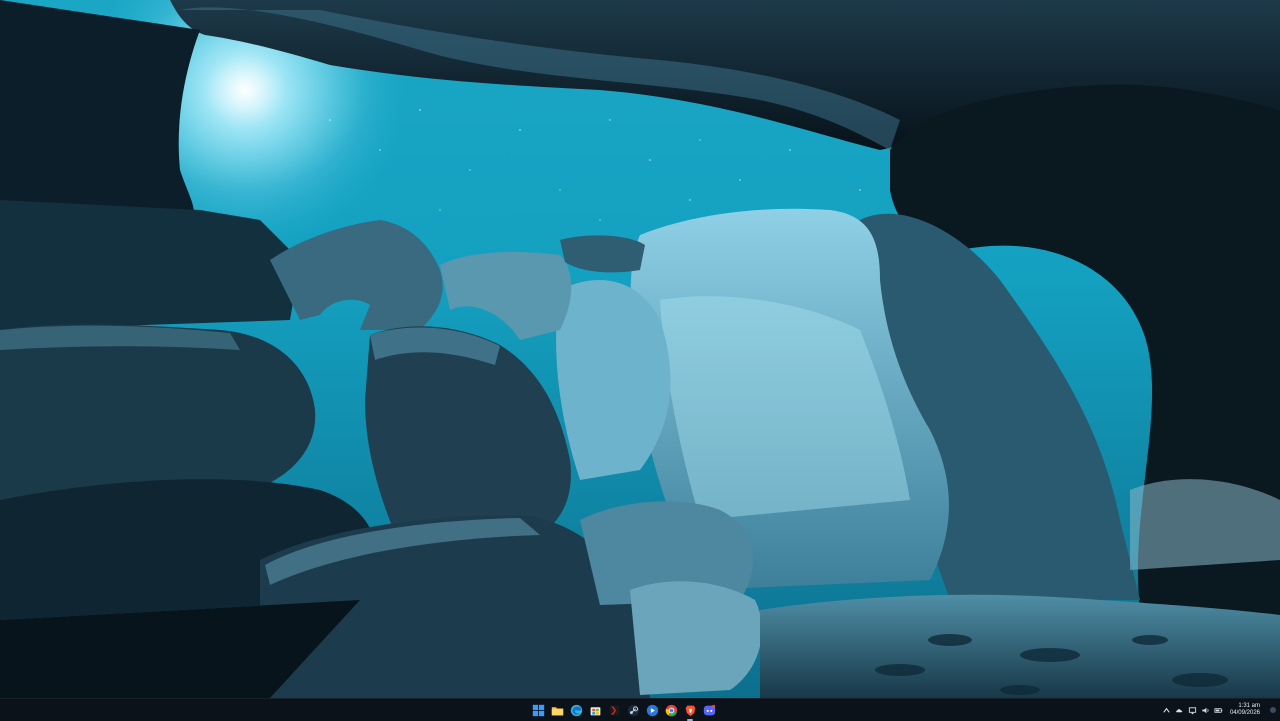 Image resolution: width=1280 pixels, height=721 pixels. Describe the element at coordinates (623, 710) in the screenshot. I see `taskbar-pinned-apps` at that location.